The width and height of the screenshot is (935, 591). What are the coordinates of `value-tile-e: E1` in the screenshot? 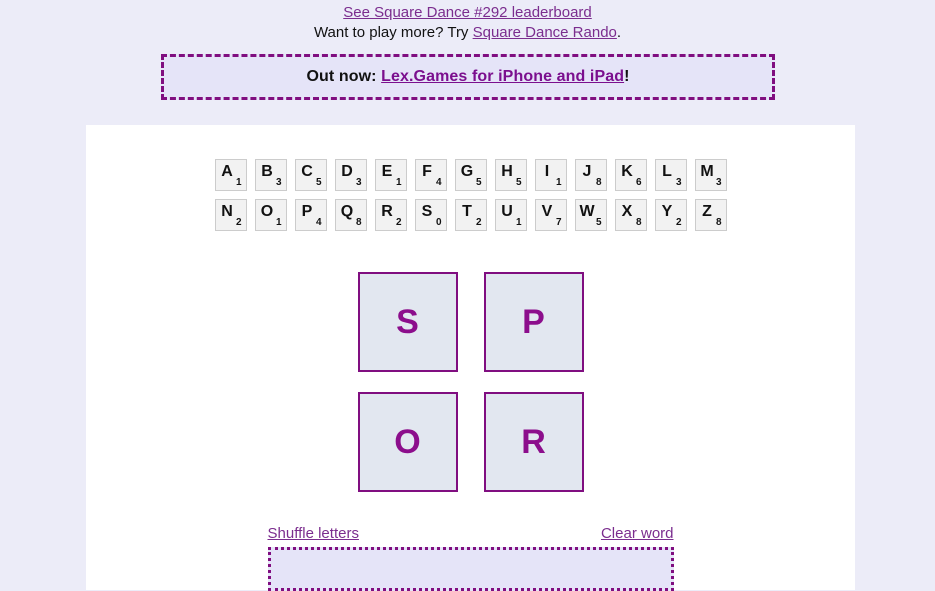 It's located at (390, 175).